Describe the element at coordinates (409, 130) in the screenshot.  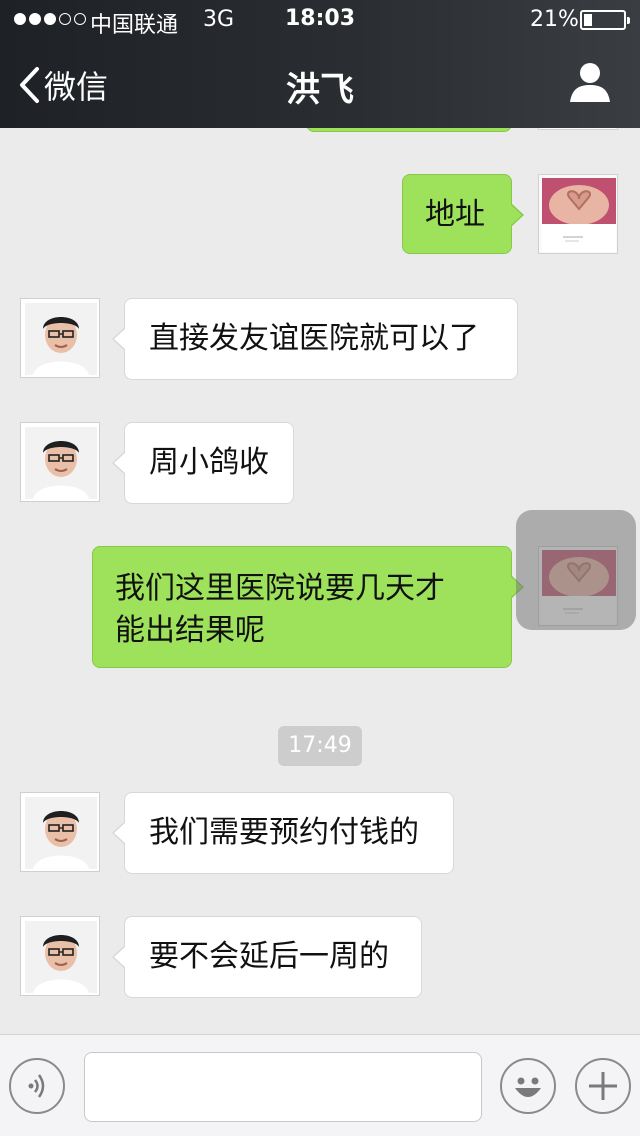
I see `partial-outgoing-bubble` at that location.